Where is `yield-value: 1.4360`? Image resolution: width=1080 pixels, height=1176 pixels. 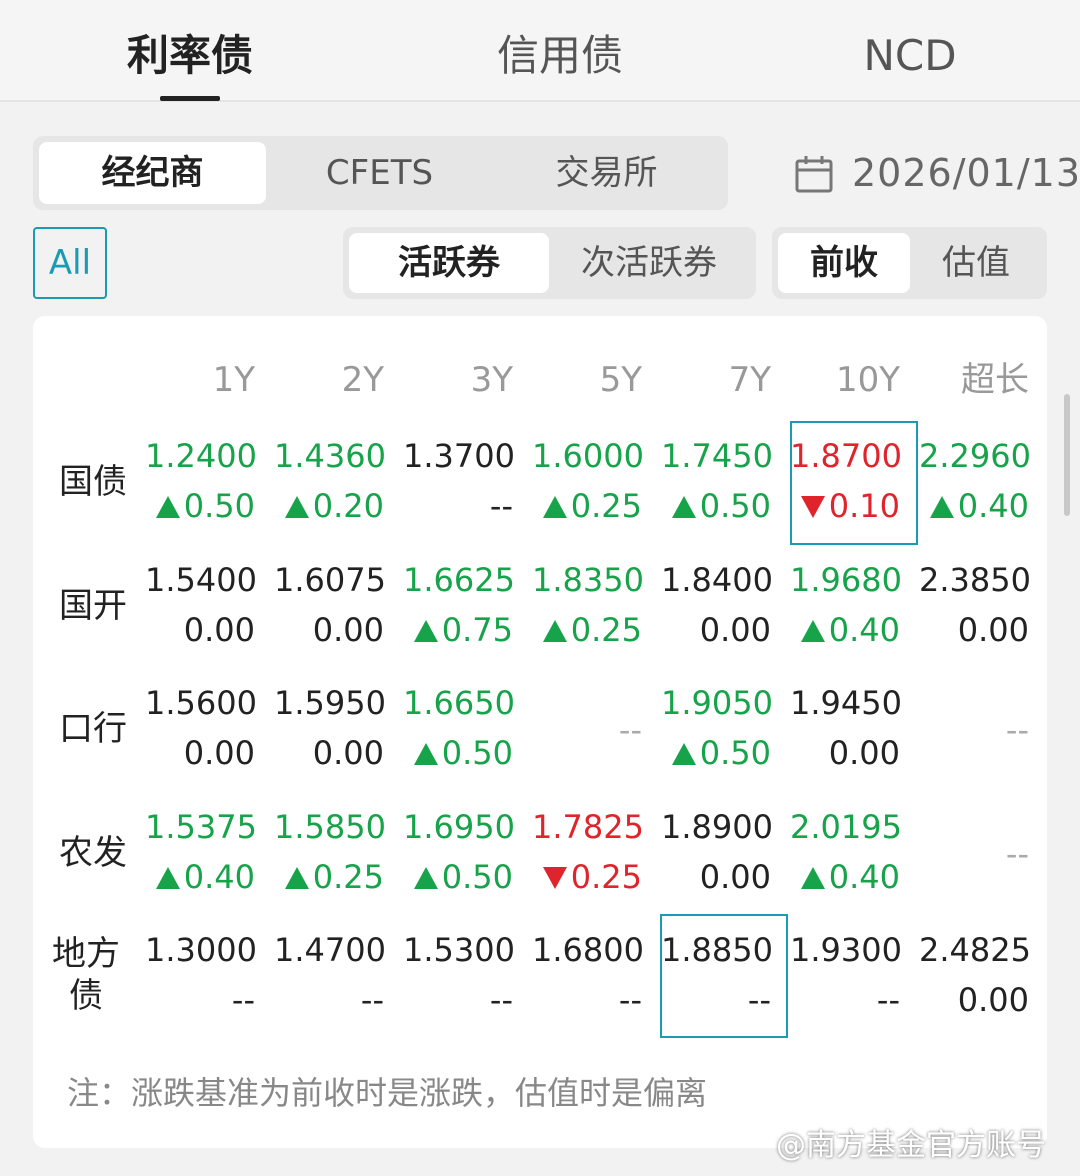 yield-value: 1.4360 is located at coordinates (330, 456).